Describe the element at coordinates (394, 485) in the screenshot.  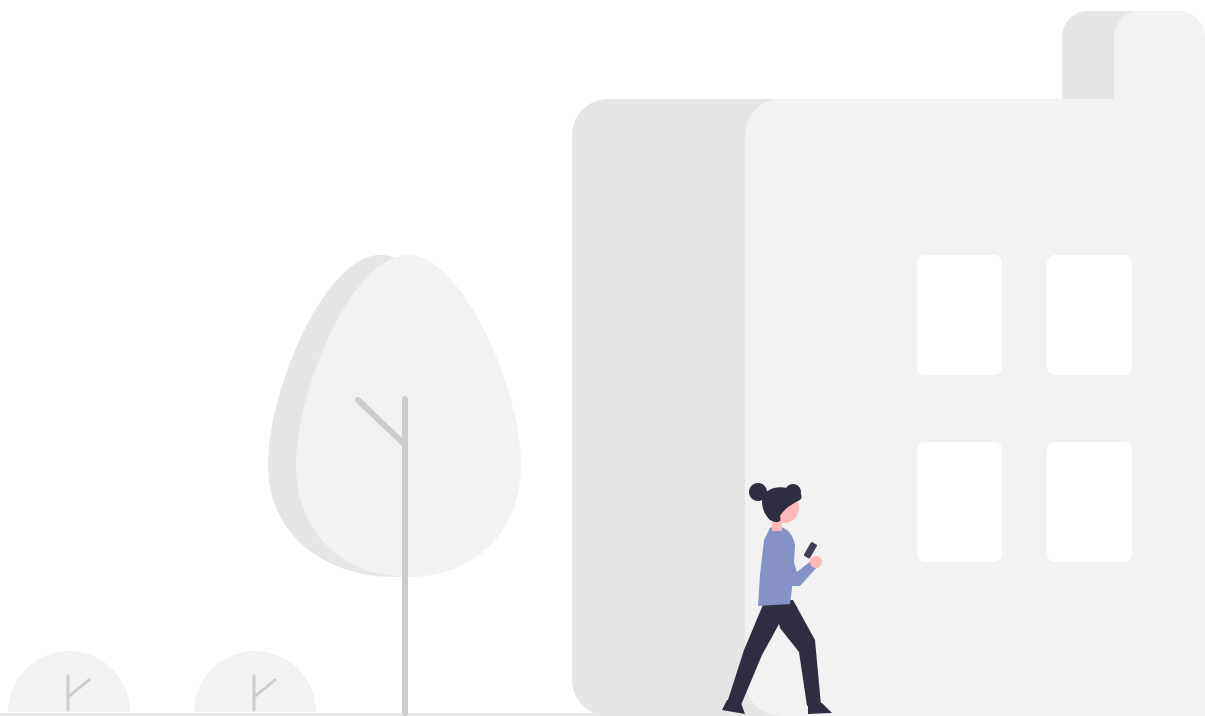
I see `tree` at that location.